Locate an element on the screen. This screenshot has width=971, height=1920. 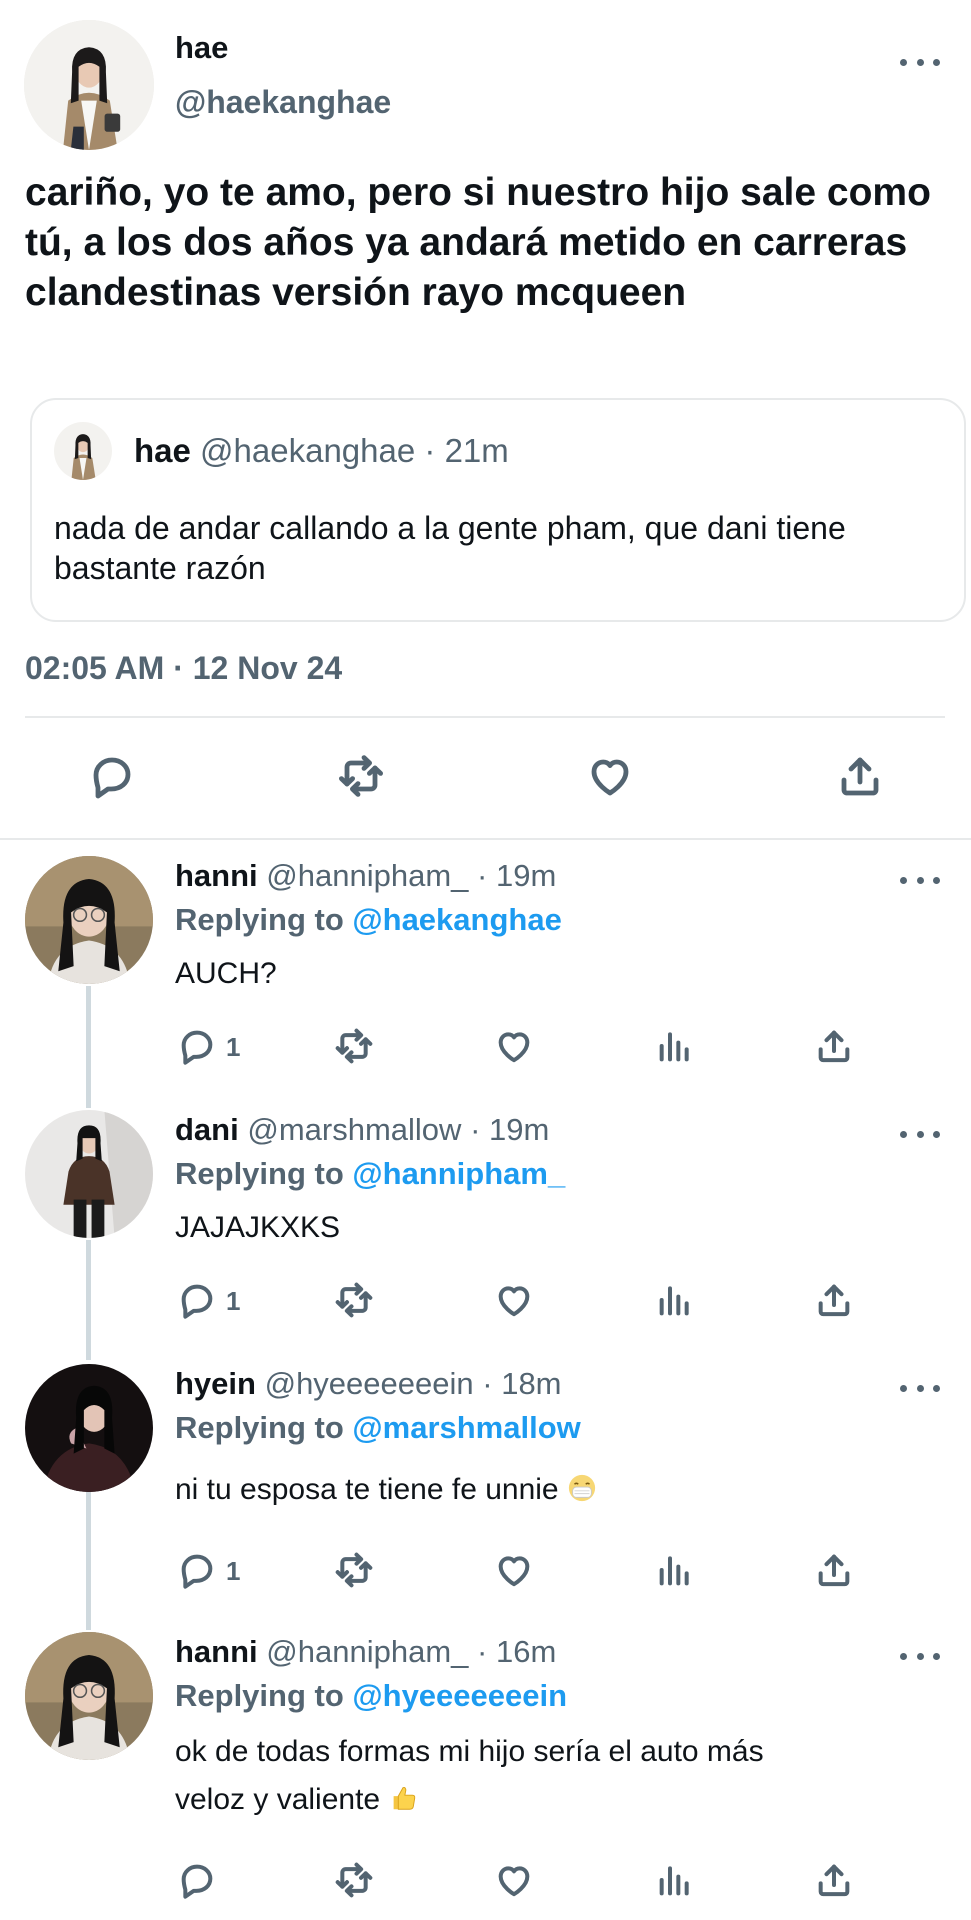
reply-text-line: veloz y valiente is located at coordinates (278, 1799).